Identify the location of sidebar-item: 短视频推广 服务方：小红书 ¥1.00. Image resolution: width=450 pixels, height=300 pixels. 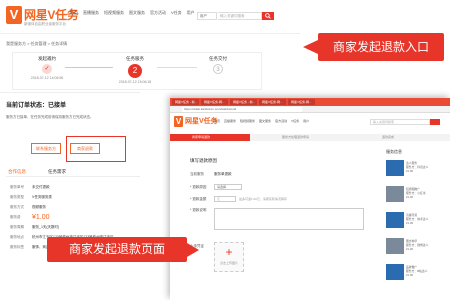
(416, 197).